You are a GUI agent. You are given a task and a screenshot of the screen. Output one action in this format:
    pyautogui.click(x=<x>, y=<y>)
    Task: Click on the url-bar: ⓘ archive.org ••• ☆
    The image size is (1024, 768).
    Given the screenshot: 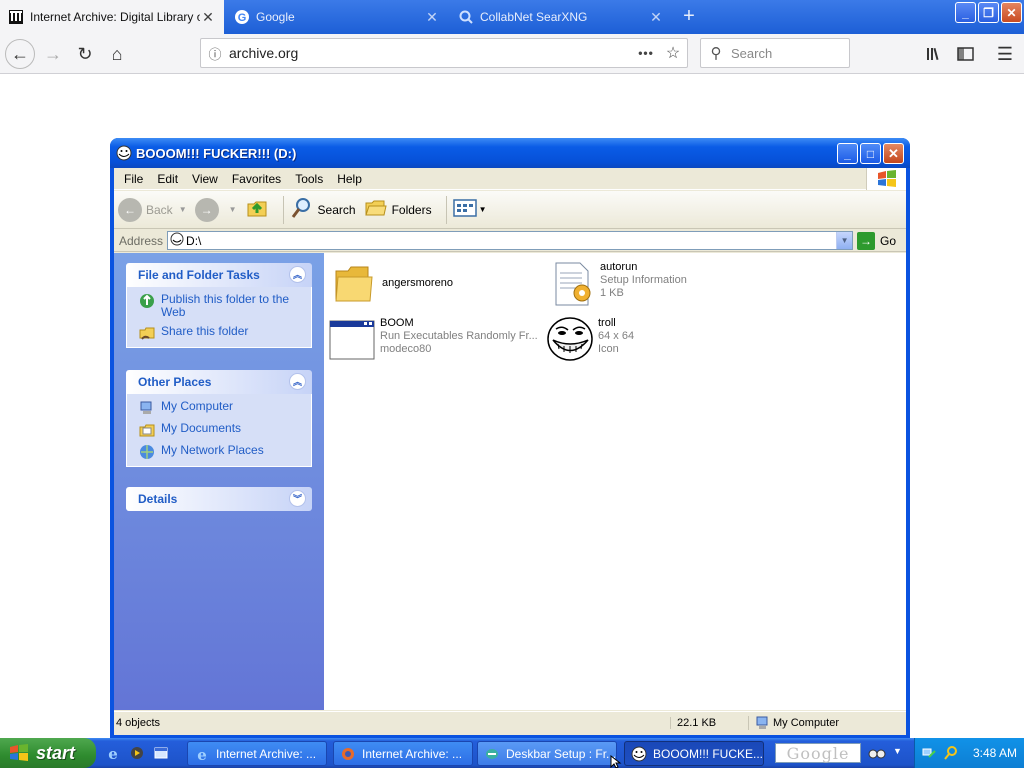 What is the action you would take?
    pyautogui.click(x=444, y=53)
    